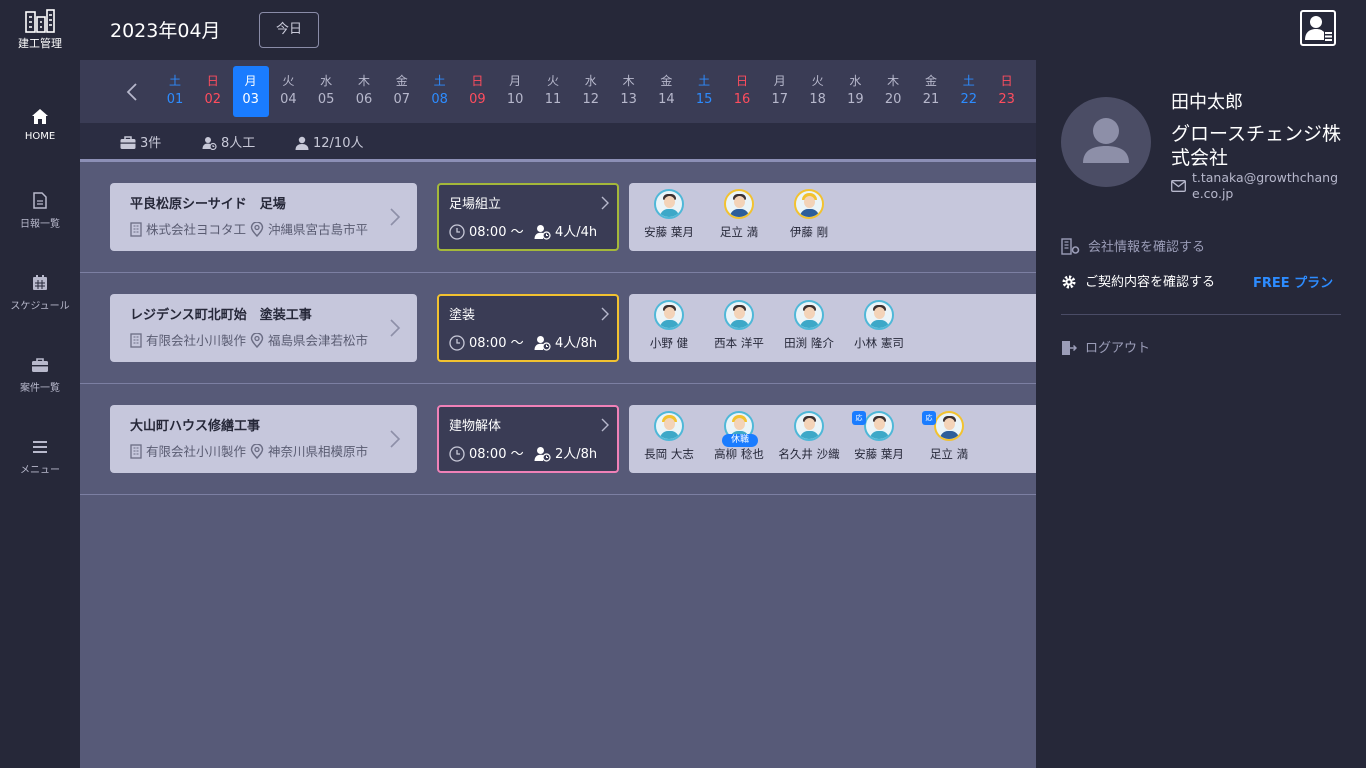  Describe the element at coordinates (288, 91) in the screenshot. I see `date-cell: 火 04` at that location.